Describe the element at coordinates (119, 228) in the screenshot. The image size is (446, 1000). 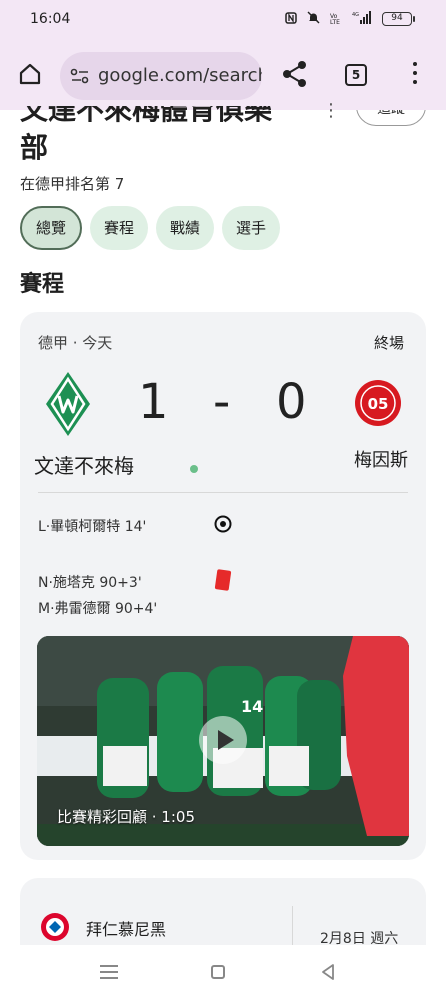
I see `tab-schedule: 賽程` at that location.